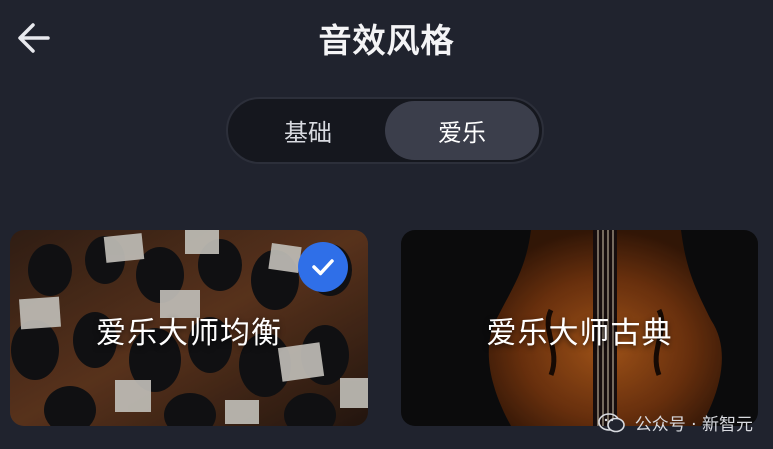  I want to click on watermark-text: 公众号 · 新智元, so click(693, 425).